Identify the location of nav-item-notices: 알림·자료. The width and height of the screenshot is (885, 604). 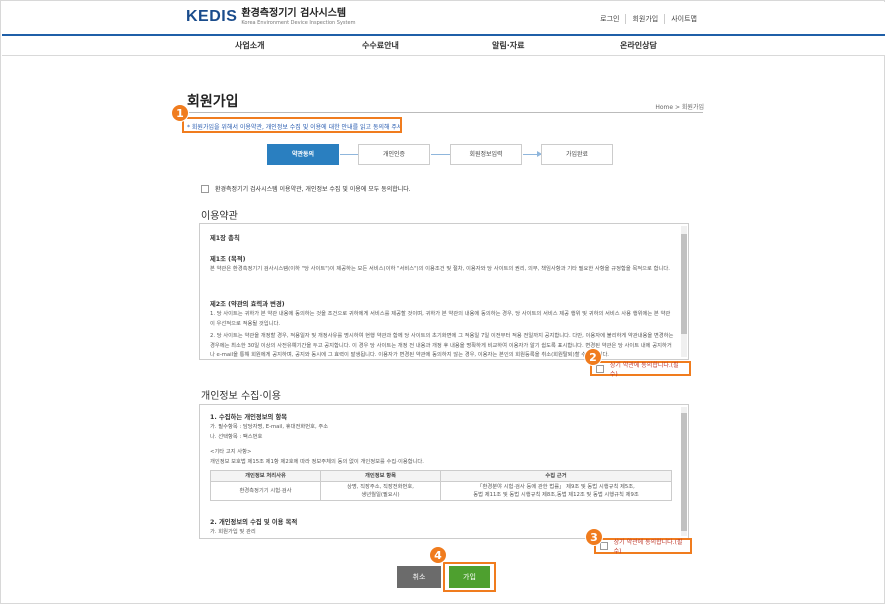
(508, 45).